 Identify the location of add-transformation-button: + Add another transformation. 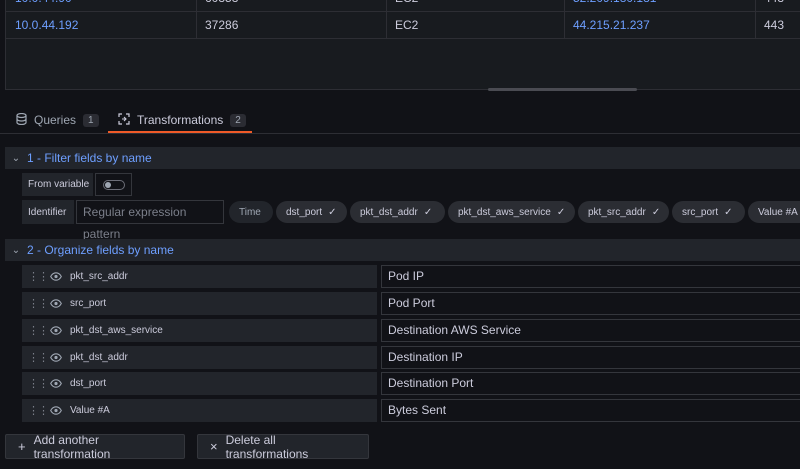
(95, 446).